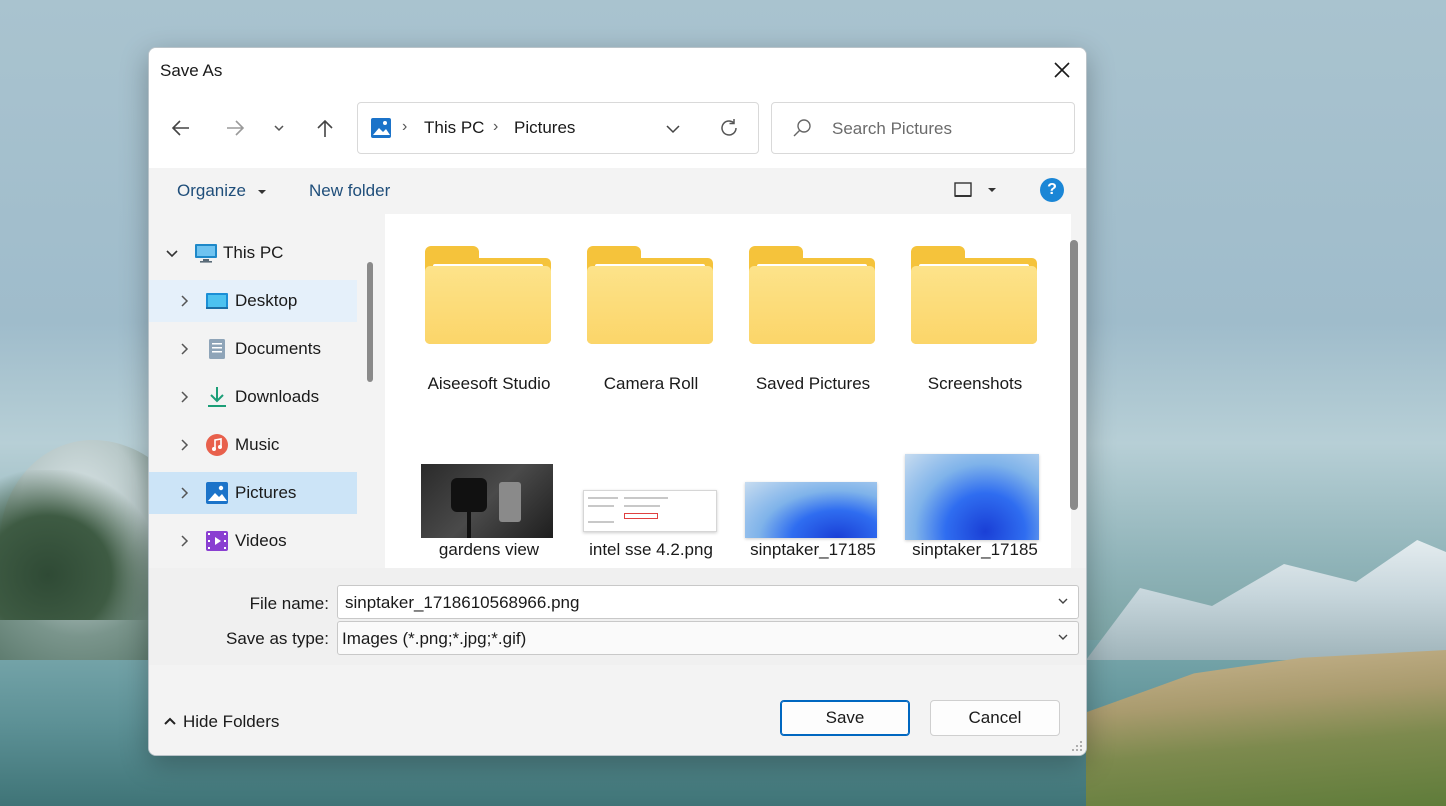  Describe the element at coordinates (211, 190) in the screenshot. I see `organize-label: Organize` at that location.